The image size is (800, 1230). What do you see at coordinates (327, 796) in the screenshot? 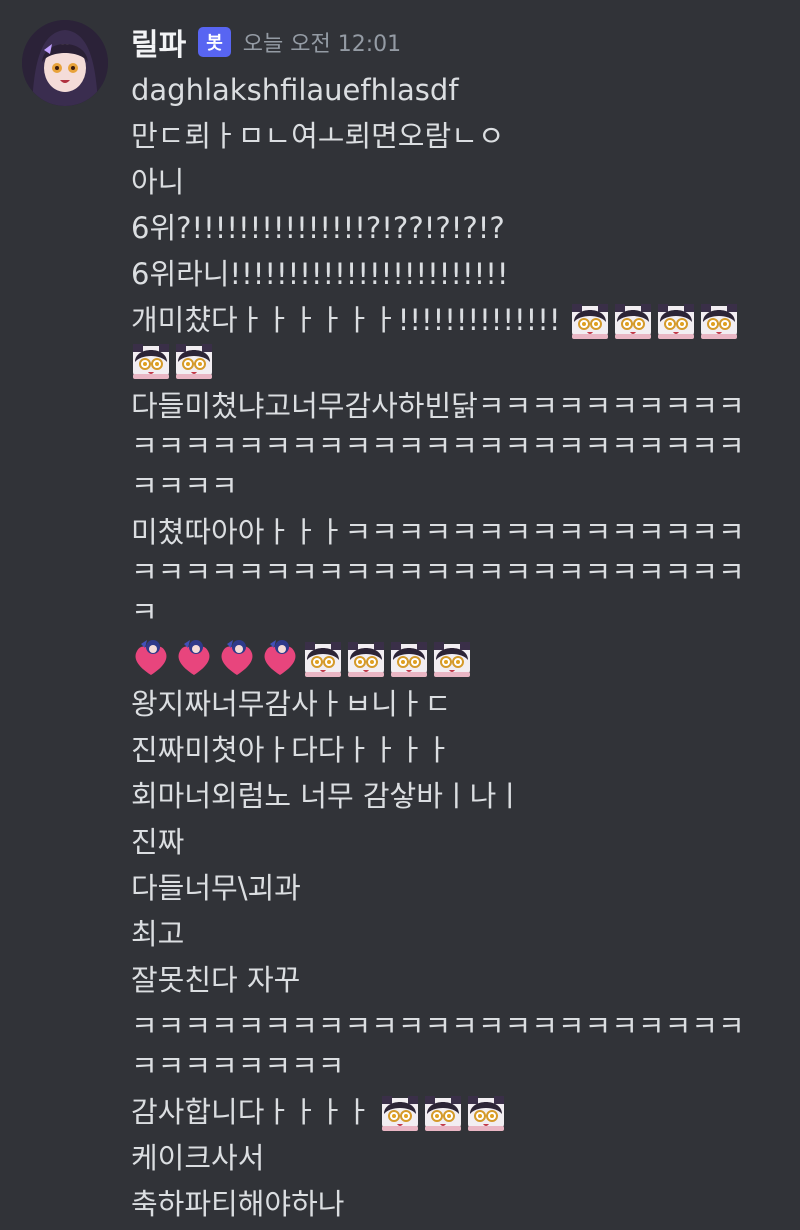
I see `message-text: 회마너외럼노 너무 감샇바ㅣ나ㅣ` at bounding box center [327, 796].